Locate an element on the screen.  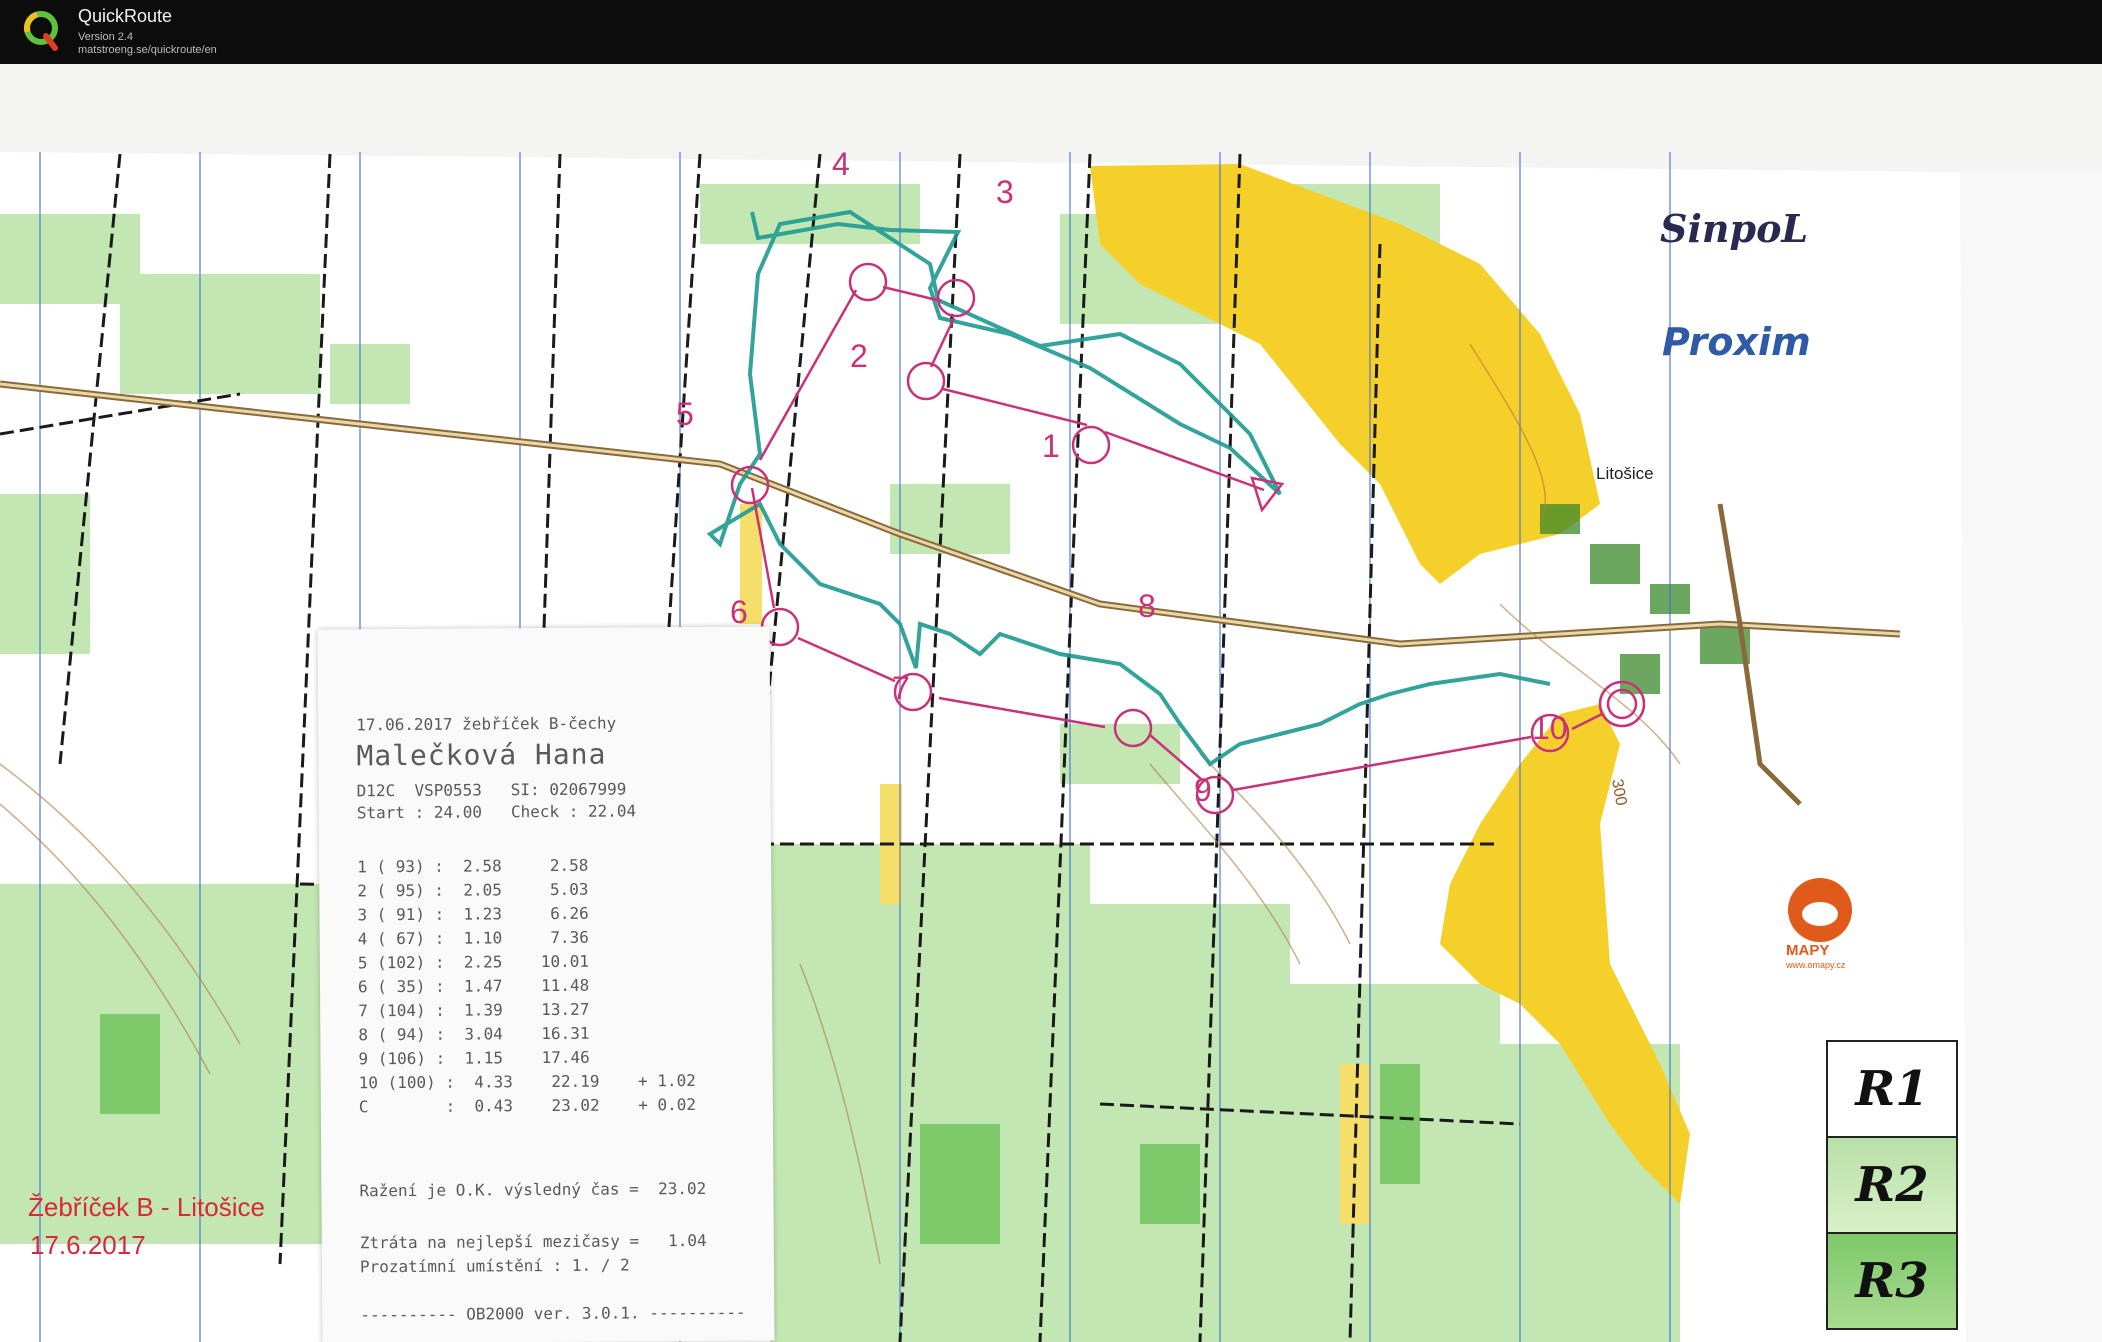
village-label: Litošice is located at coordinates (1625, 473).